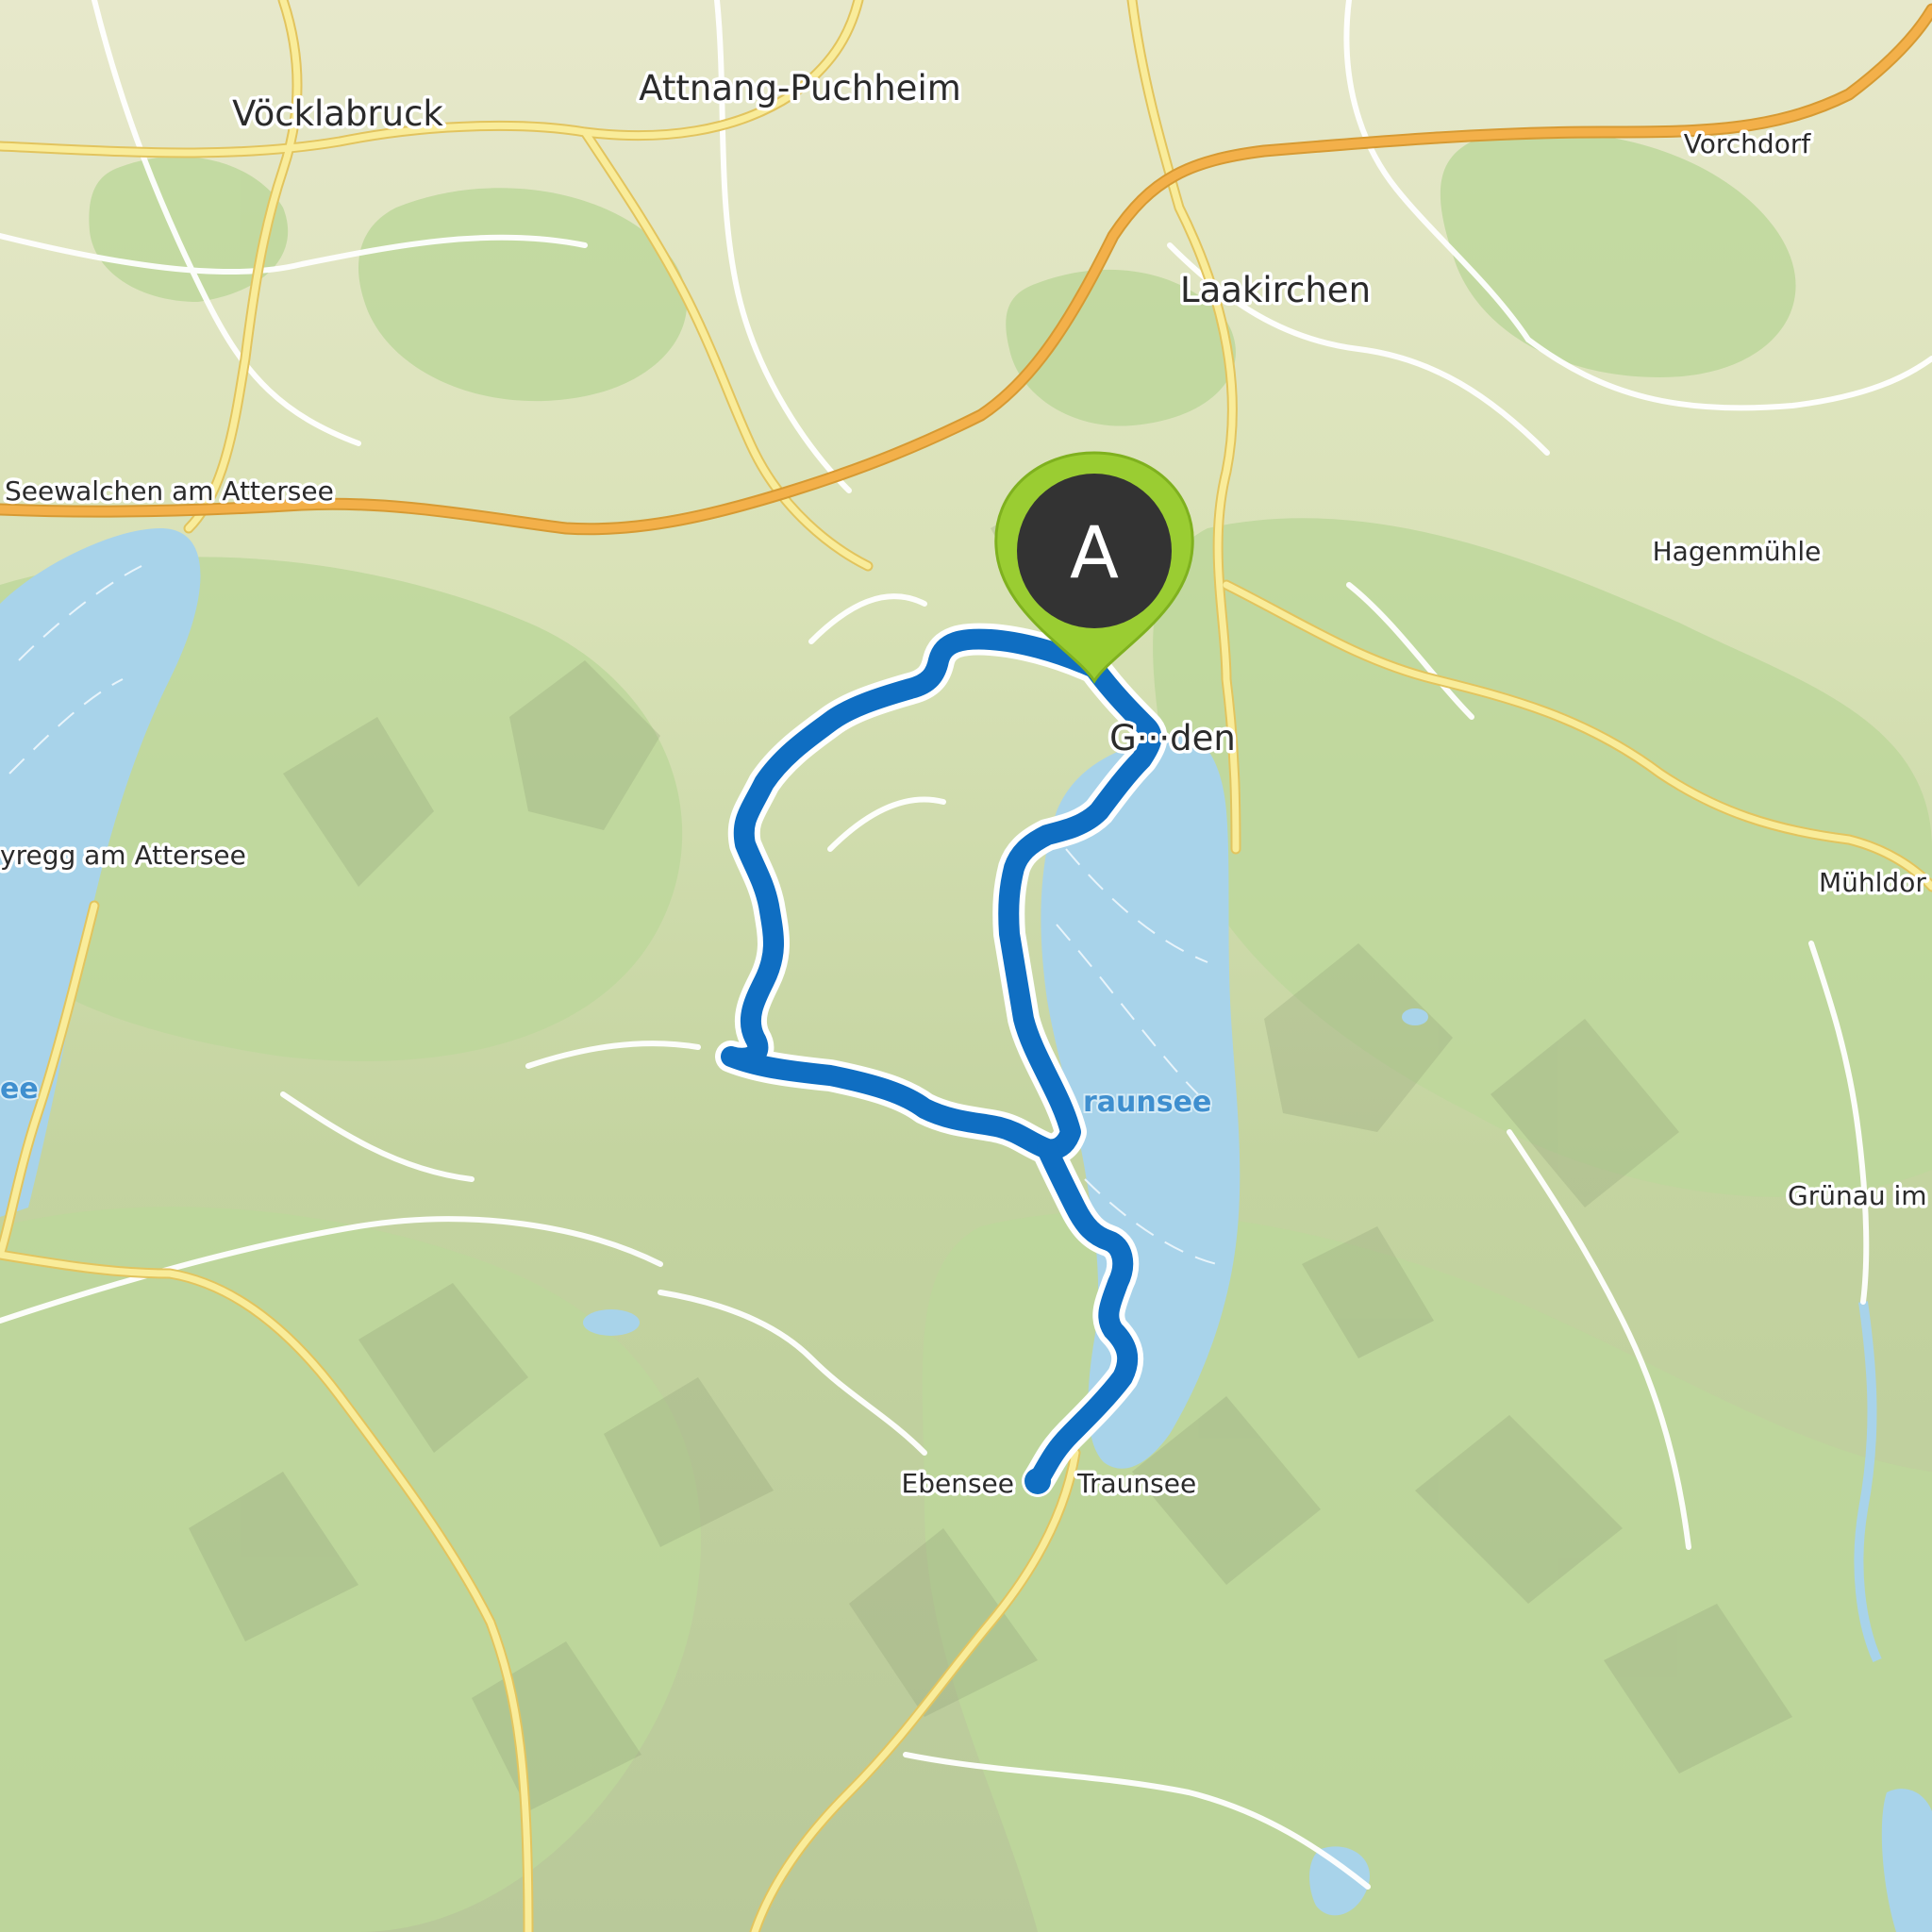 This screenshot has height=1932, width=1932. Describe the element at coordinates (1136, 1483) in the screenshot. I see `place-label-ebensee-traunsee: Traunsee` at that location.